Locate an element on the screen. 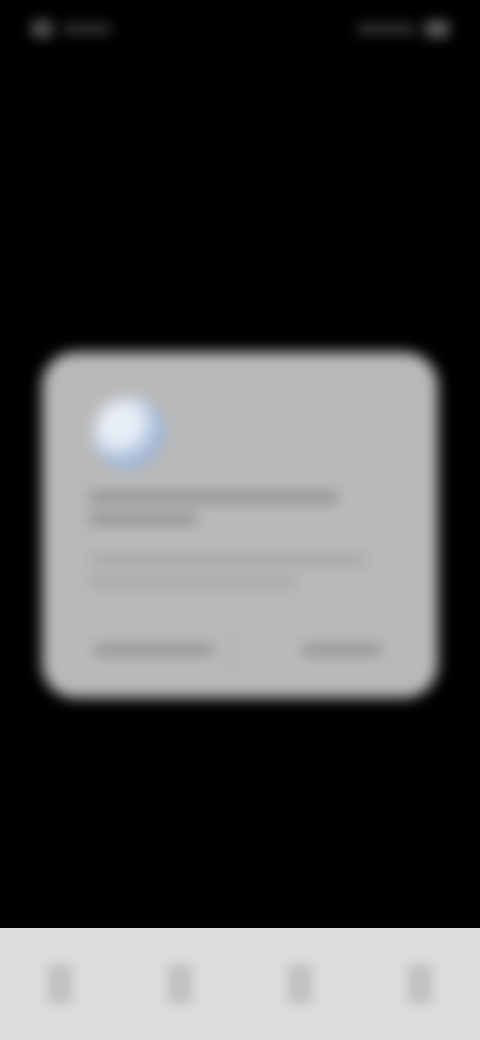 The height and width of the screenshot is (1040, 480). status-time is located at coordinates (87, 29).